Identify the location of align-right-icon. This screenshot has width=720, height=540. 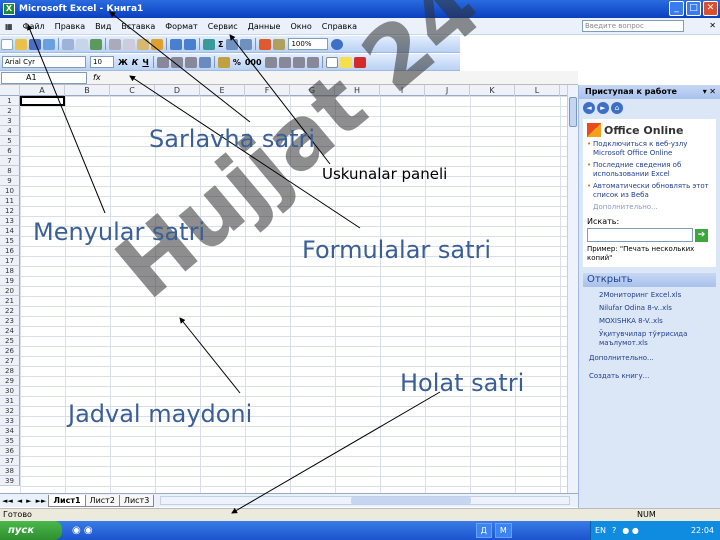
(190, 62).